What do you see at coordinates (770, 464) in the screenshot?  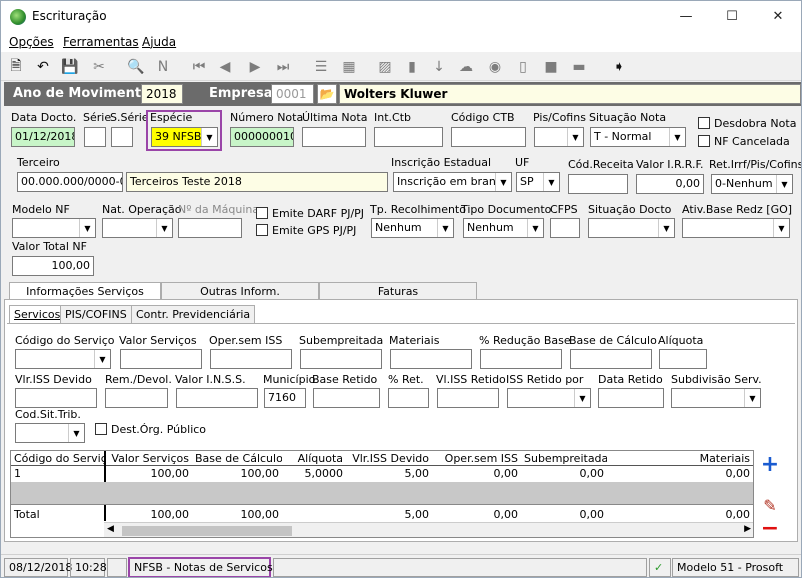 I see `add-row-icon: +` at bounding box center [770, 464].